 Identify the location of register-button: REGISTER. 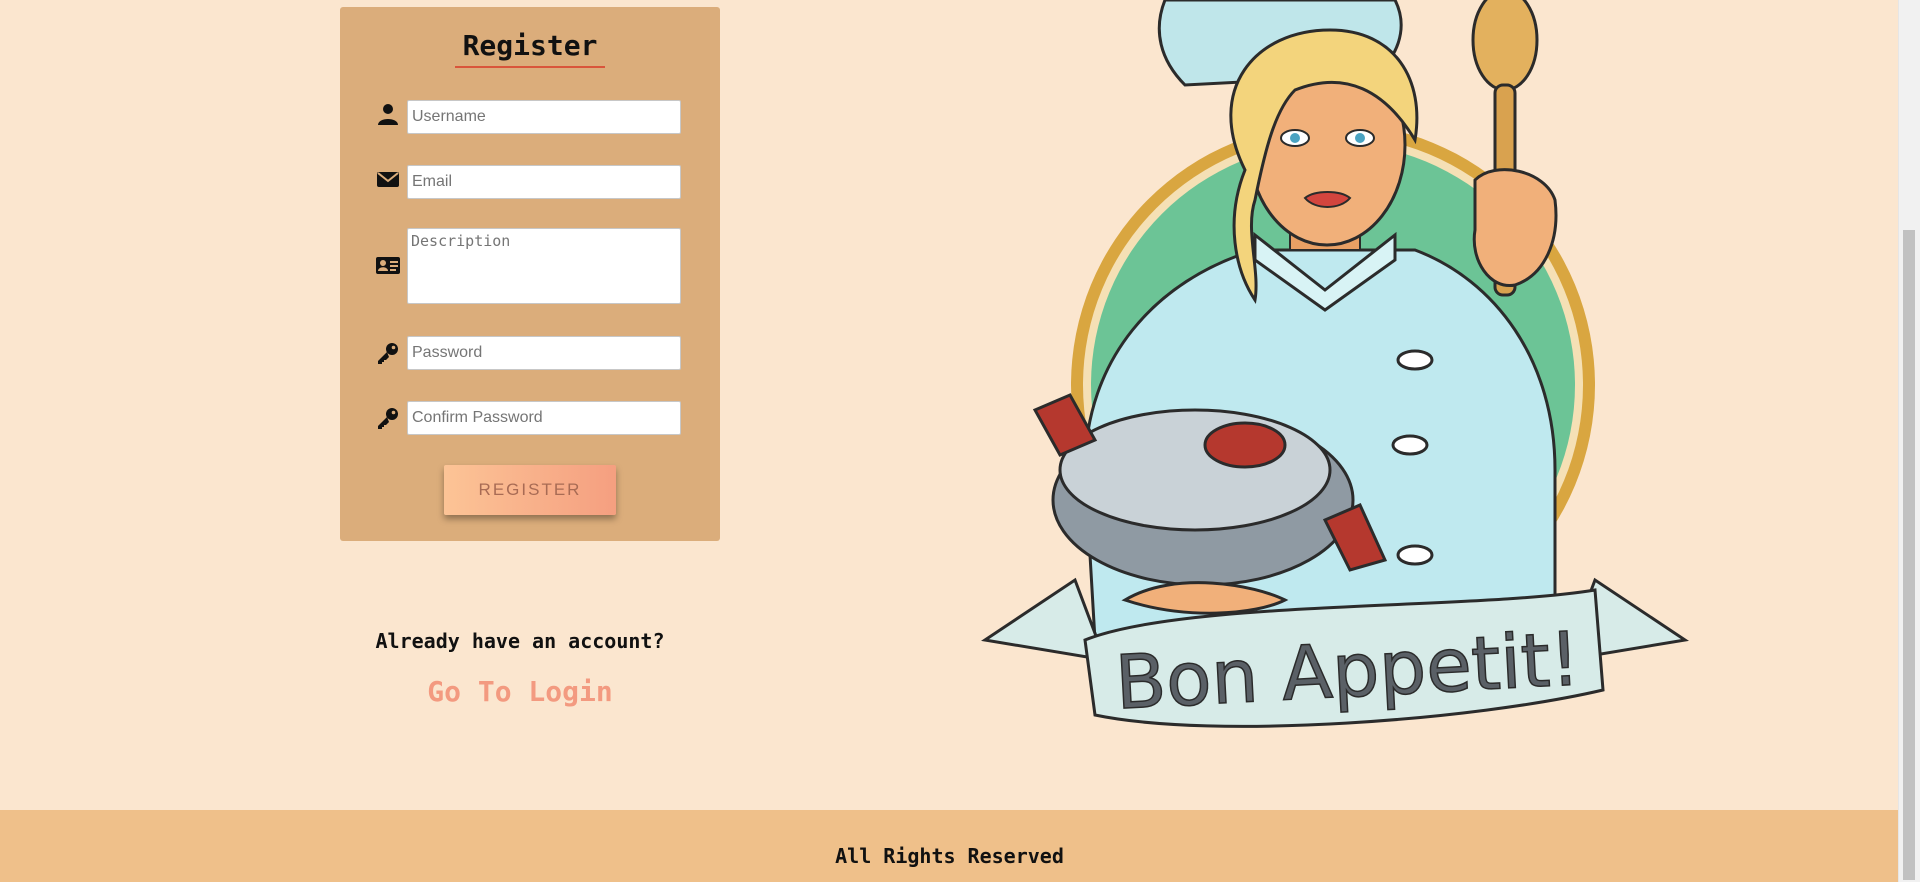
(530, 490).